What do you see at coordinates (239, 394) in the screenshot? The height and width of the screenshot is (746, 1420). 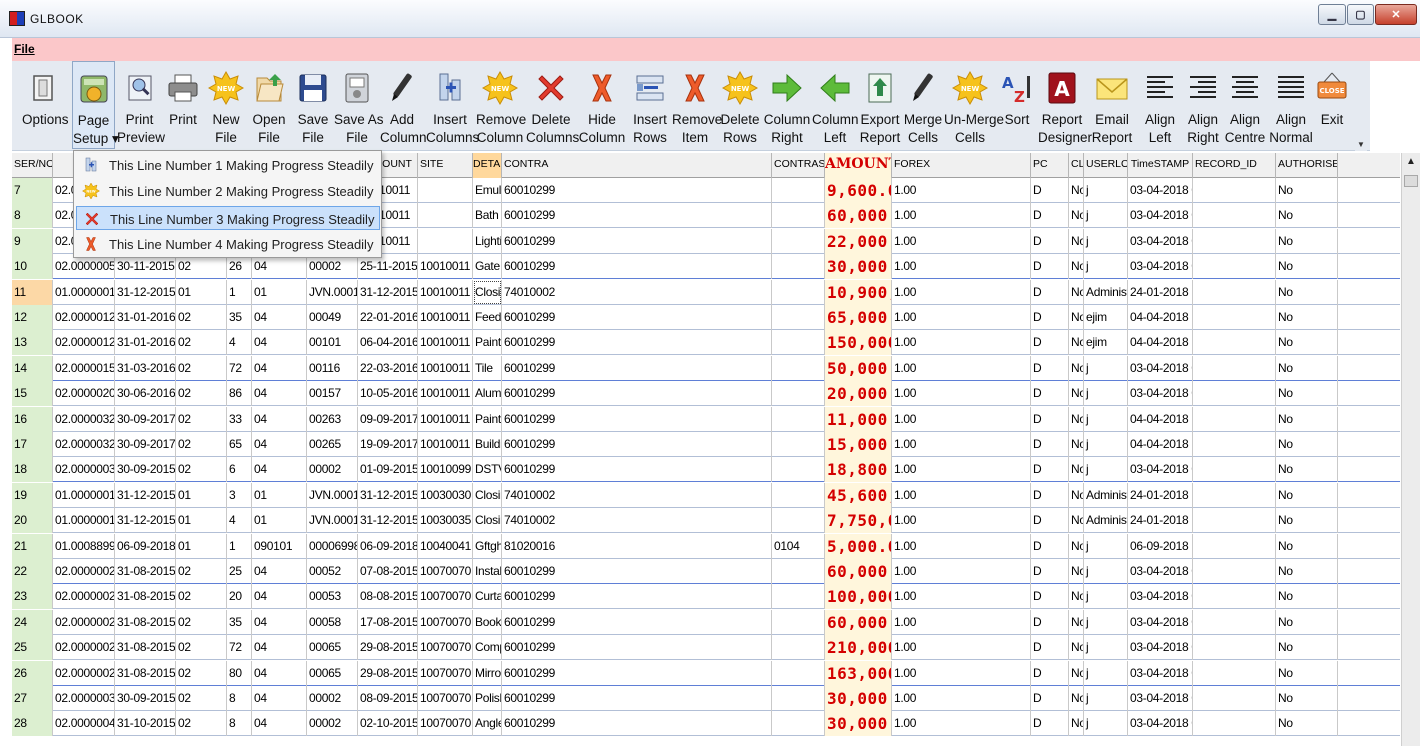 I see `table-cell: 86` at bounding box center [239, 394].